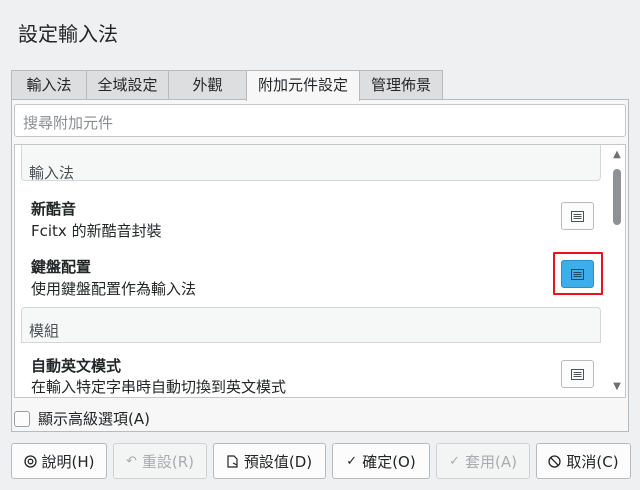  I want to click on help-label: 說明(H), so click(68, 461).